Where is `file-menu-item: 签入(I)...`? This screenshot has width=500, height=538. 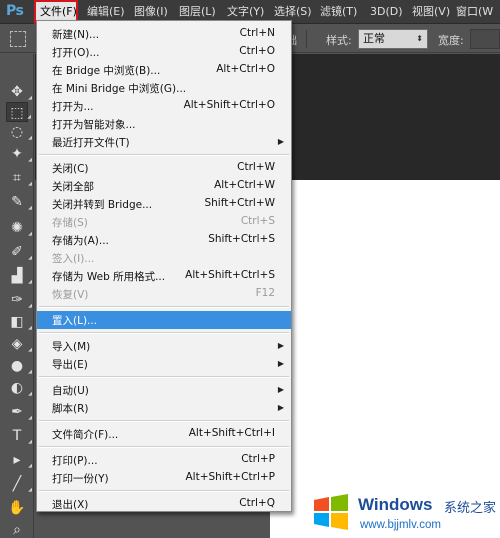
file-menu-item: 签入(I)... is located at coordinates (164, 258).